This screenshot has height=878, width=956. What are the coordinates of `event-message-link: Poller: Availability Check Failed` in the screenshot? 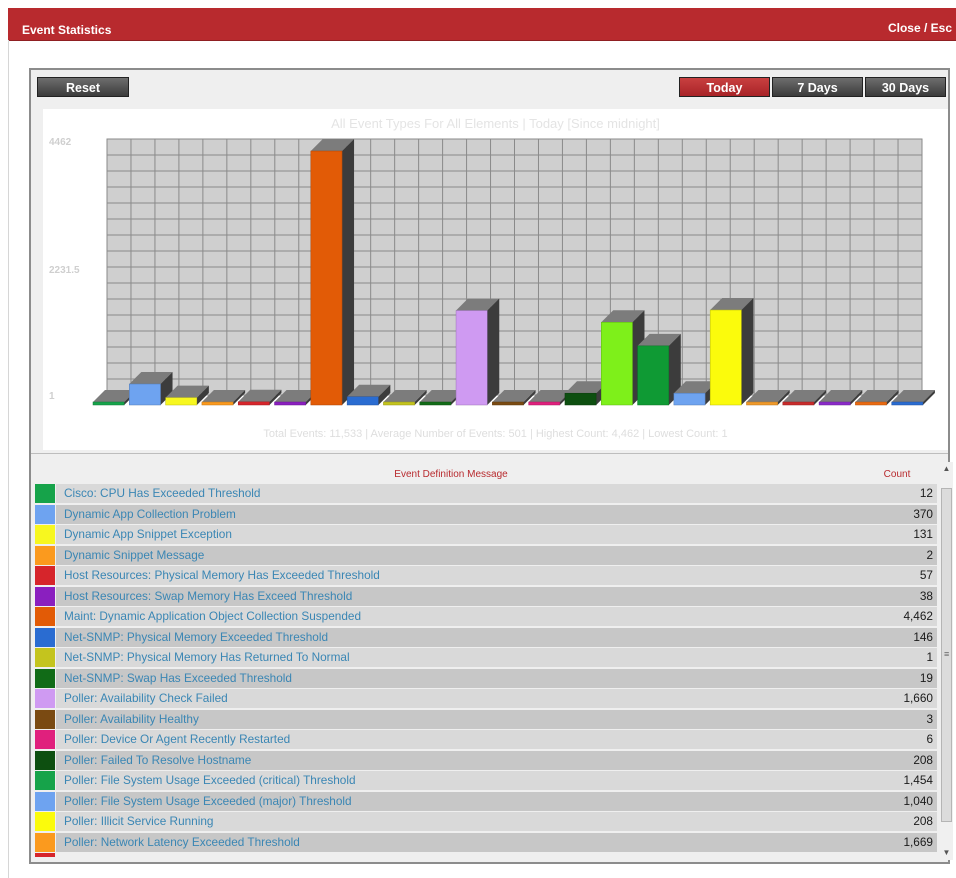 It's located at (452, 698).